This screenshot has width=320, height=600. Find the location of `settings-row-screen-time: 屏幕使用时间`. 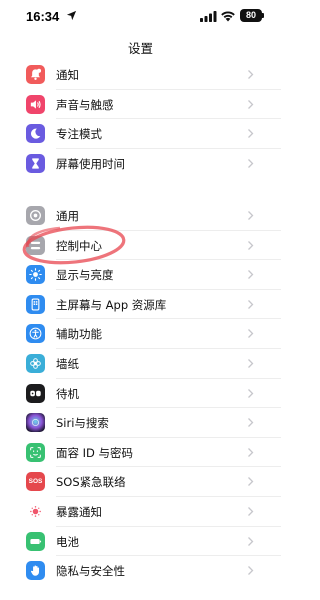

settings-row-screen-time: 屏幕使用时间 is located at coordinates (140, 164).